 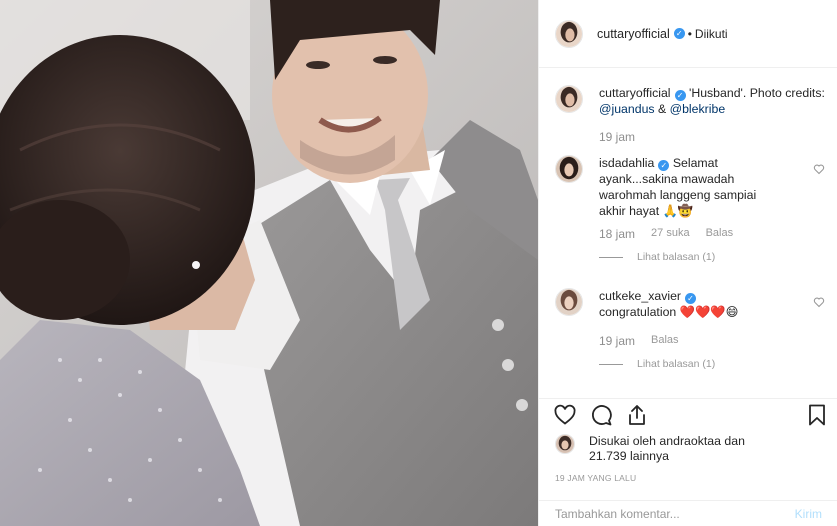 I want to click on comment-username: cutkeke_xavier, so click(x=640, y=296).